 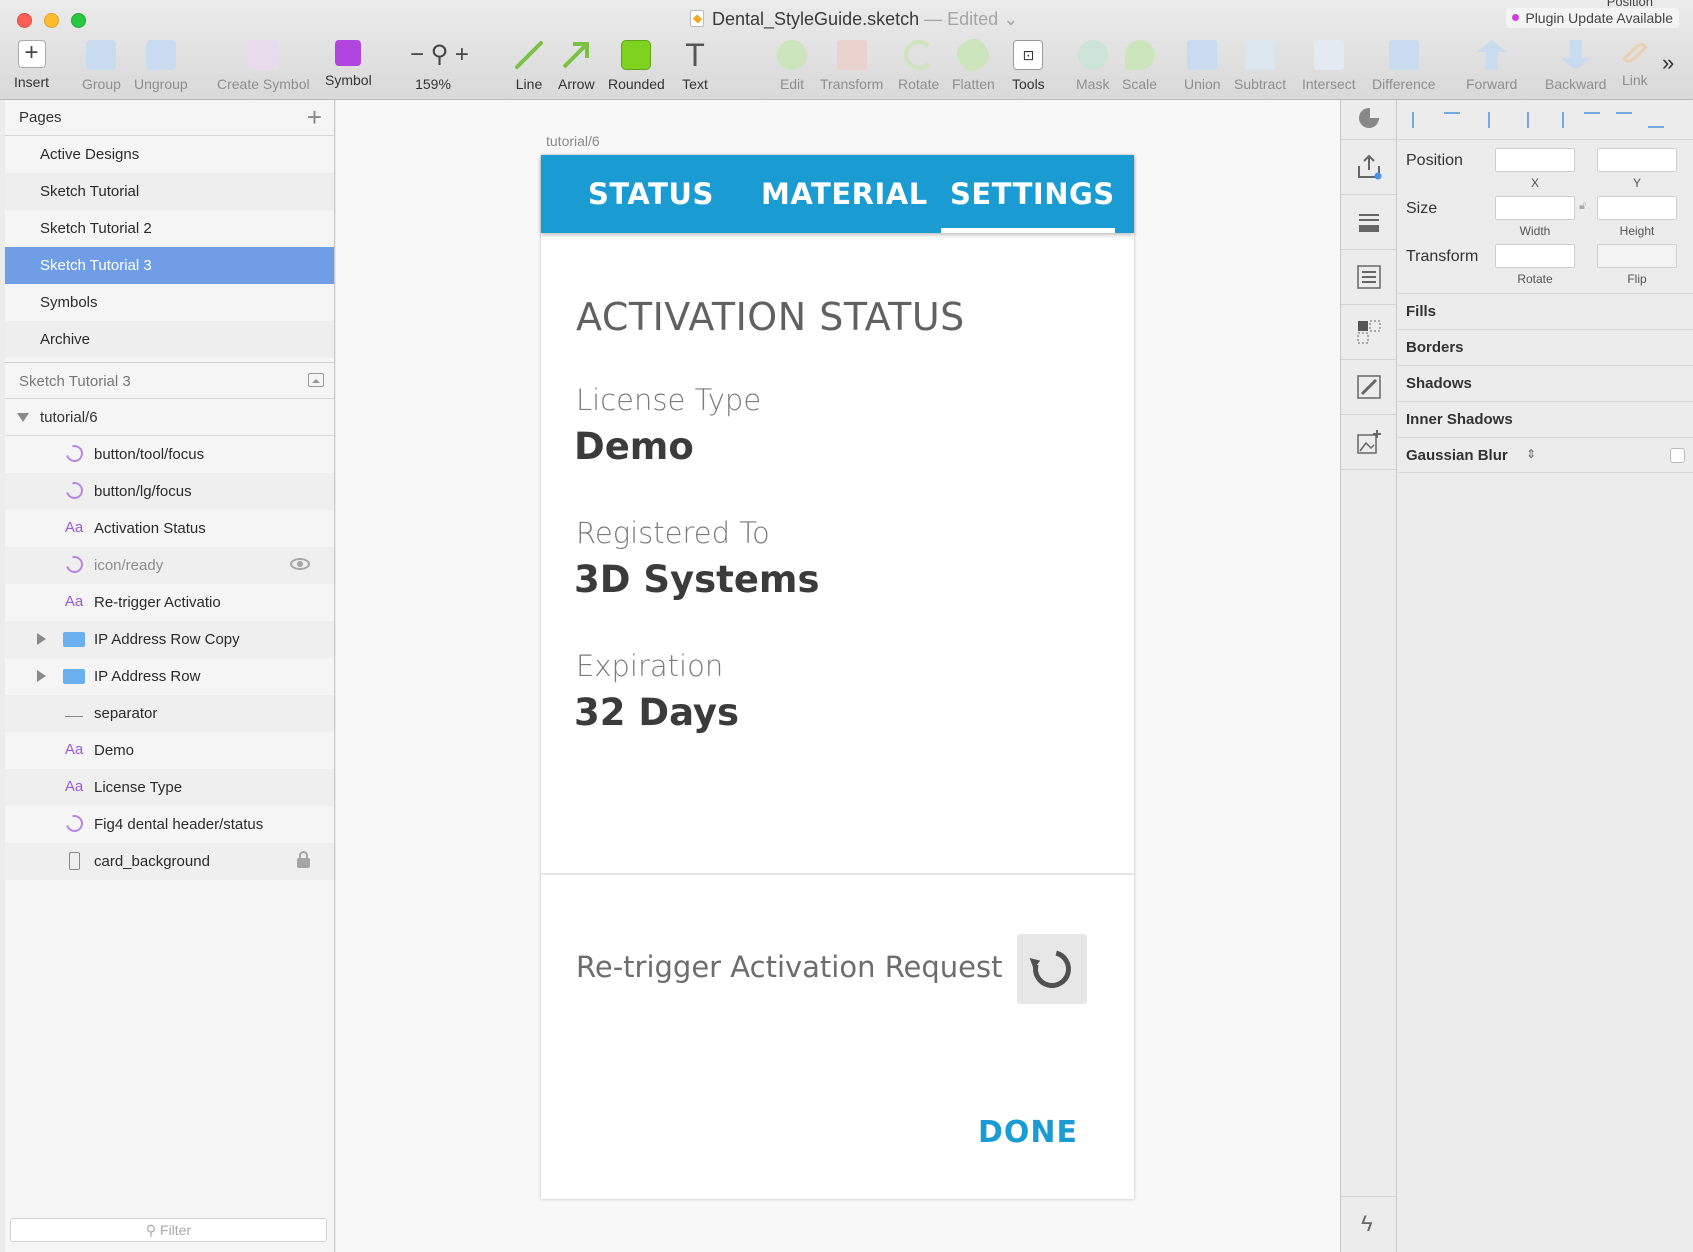 What do you see at coordinates (1637, 256) in the screenshot?
I see `flip-buttons` at bounding box center [1637, 256].